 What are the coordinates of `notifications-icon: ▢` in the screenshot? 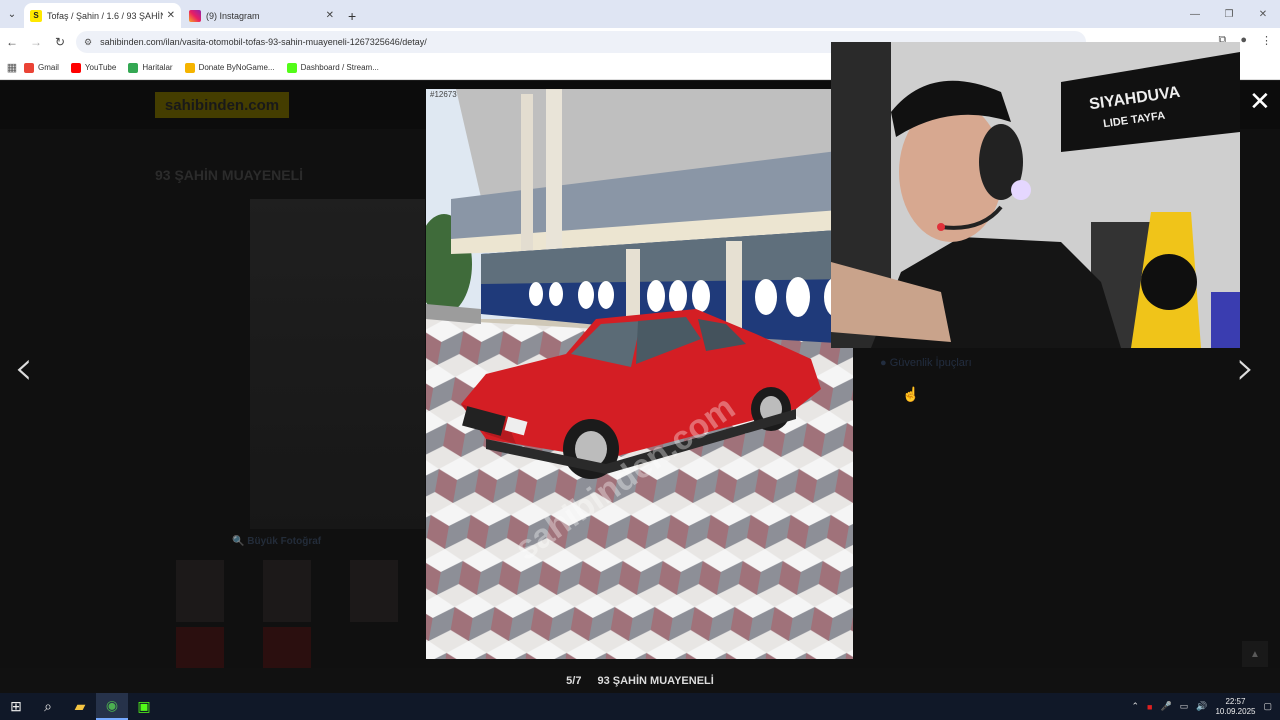 It's located at (1267, 706).